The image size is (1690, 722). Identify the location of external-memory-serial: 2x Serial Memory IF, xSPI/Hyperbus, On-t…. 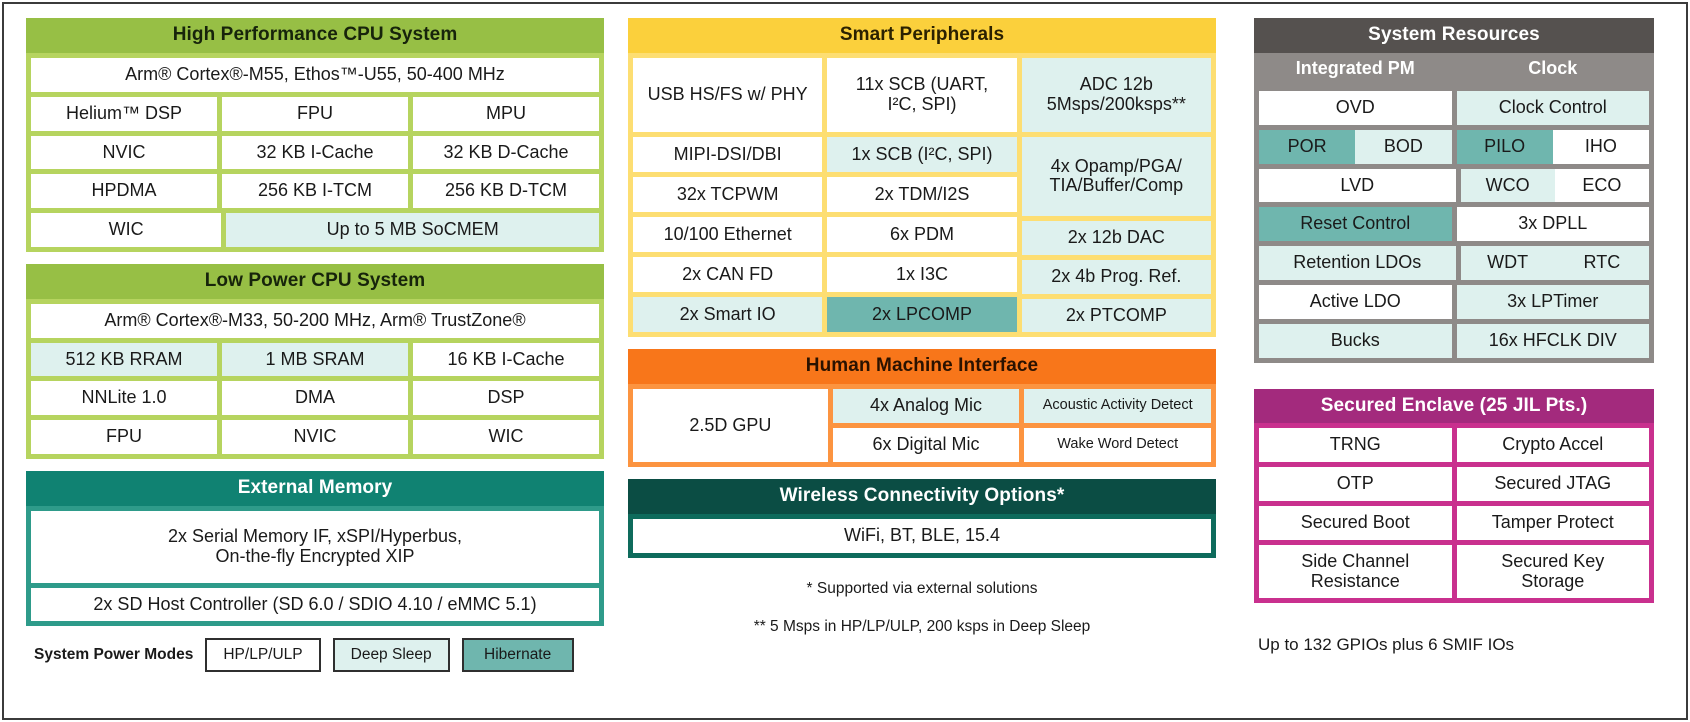
(315, 546).